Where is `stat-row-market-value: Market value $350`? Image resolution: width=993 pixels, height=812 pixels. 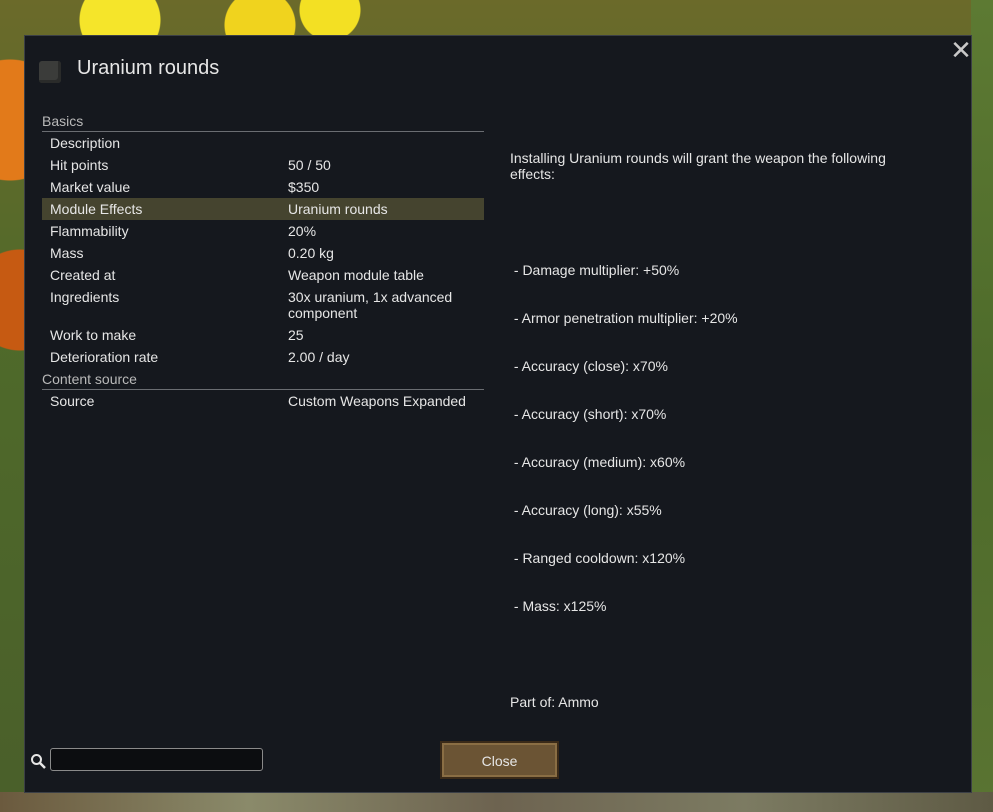
stat-row-market-value: Market value $350 is located at coordinates (263, 187).